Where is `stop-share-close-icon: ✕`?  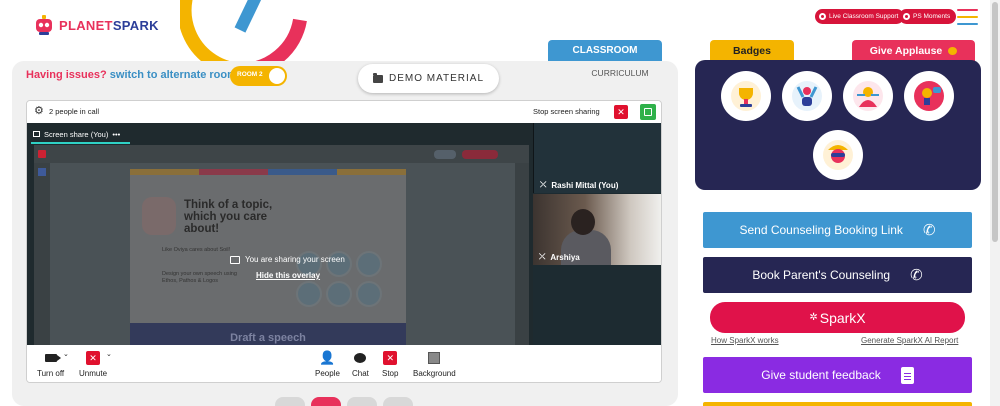 stop-share-close-icon: ✕ is located at coordinates (621, 112).